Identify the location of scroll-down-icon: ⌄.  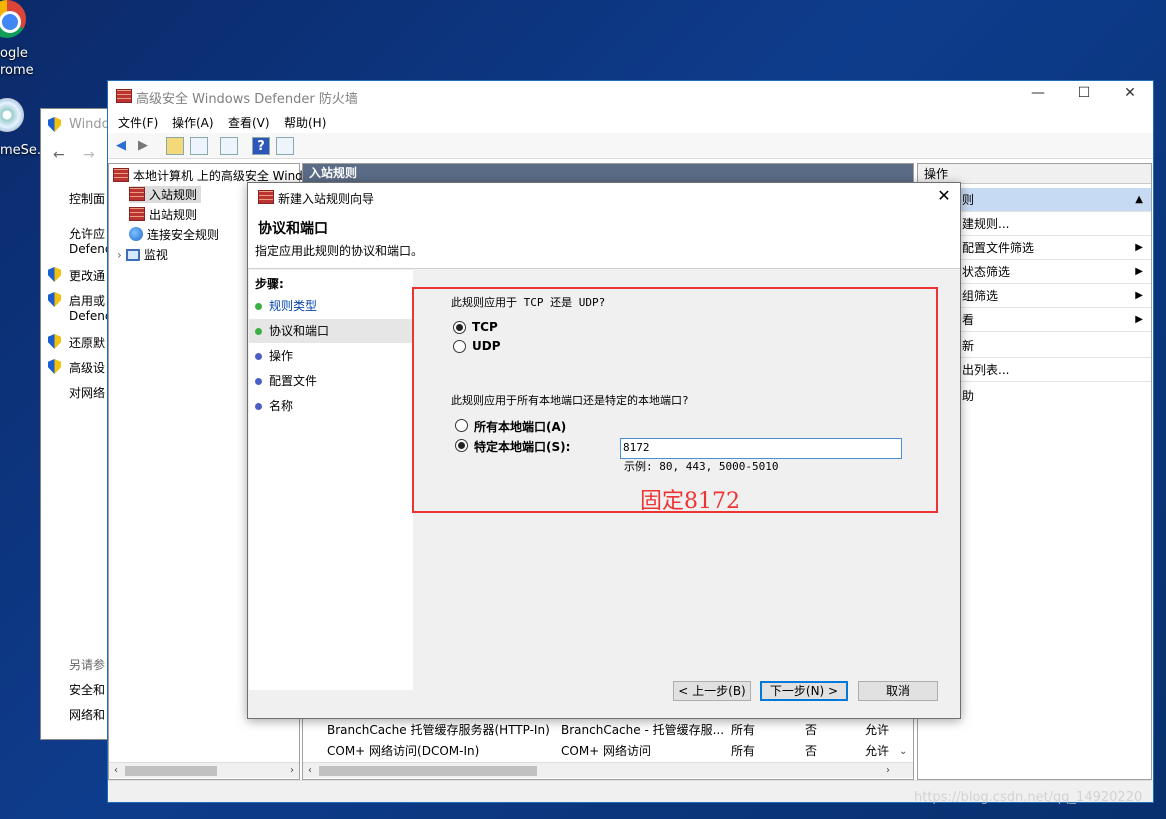
(903, 751).